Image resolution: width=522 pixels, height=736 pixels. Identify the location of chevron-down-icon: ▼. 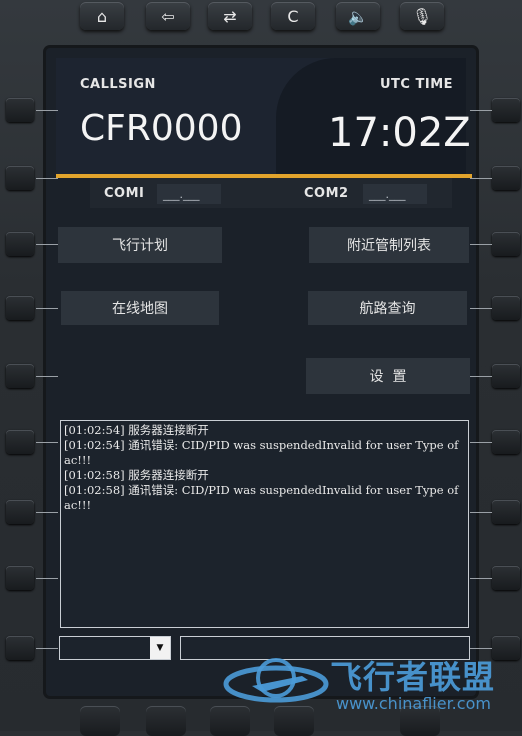
(160, 648).